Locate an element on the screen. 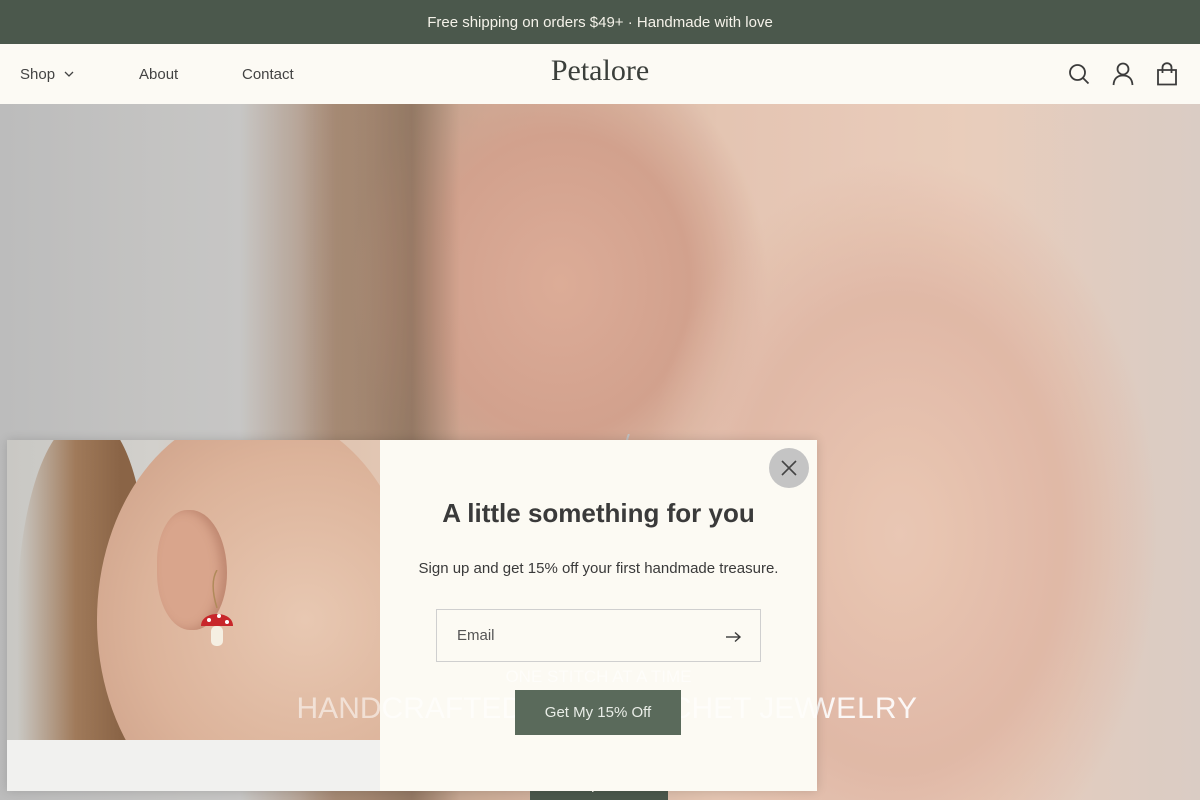 The width and height of the screenshot is (1200, 800). modal-image-shirt is located at coordinates (193, 765).